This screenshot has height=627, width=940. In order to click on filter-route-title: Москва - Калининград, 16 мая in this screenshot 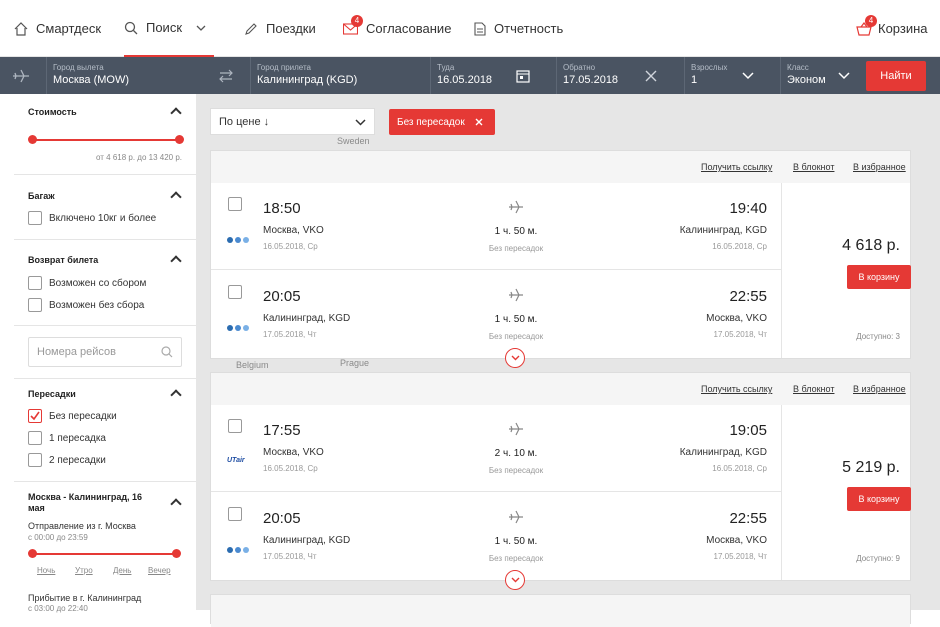, I will do `click(85, 502)`.